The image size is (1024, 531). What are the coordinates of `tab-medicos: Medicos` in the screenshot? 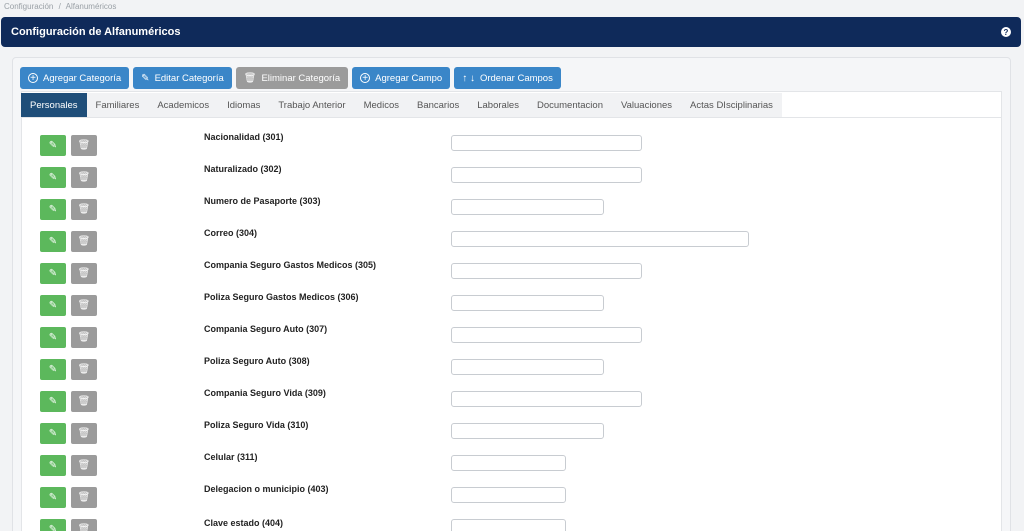 It's located at (381, 105).